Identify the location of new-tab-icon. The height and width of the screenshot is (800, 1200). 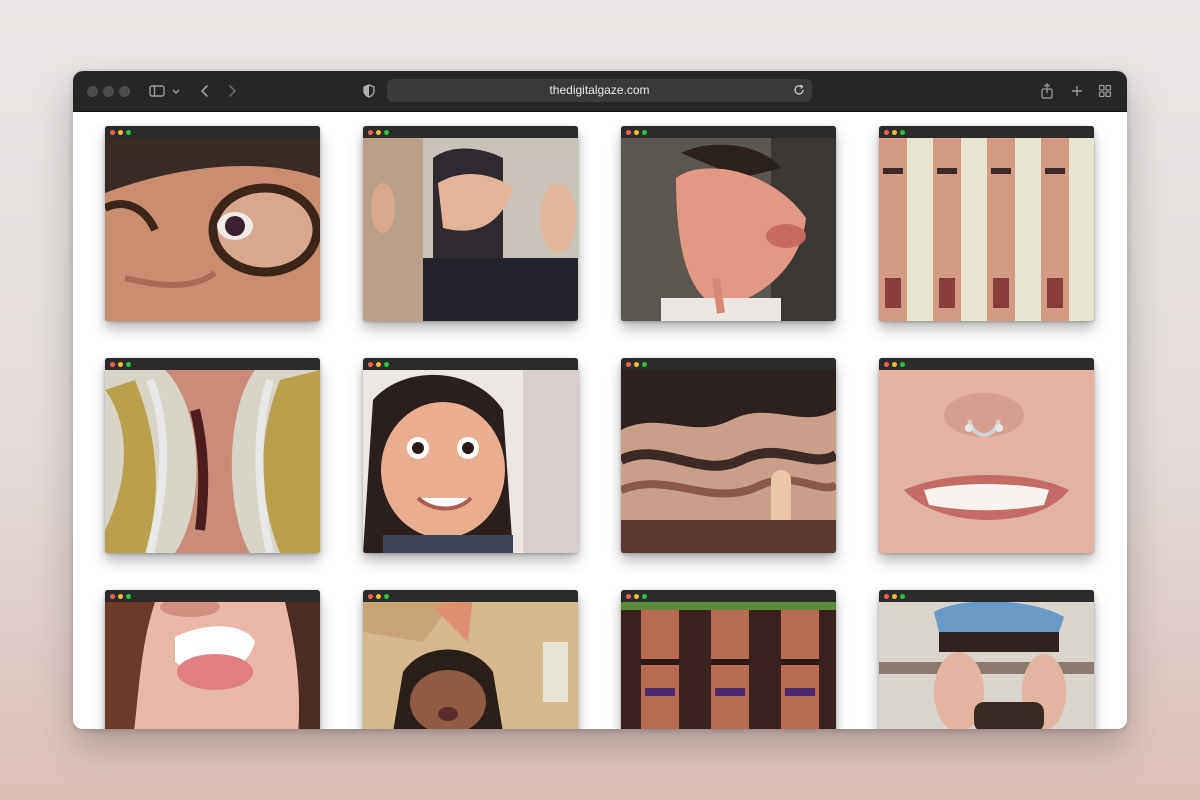
(1077, 91).